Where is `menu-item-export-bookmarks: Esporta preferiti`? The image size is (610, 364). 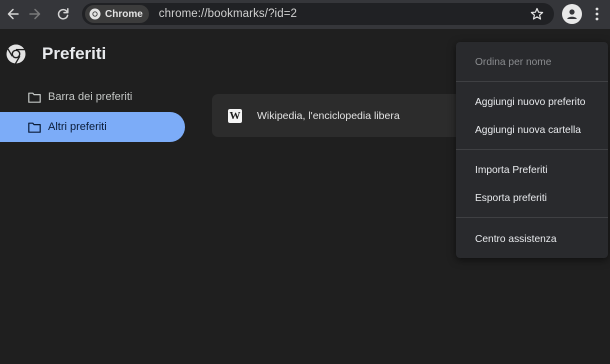
menu-item-export-bookmarks: Esporta preferiti is located at coordinates (532, 198).